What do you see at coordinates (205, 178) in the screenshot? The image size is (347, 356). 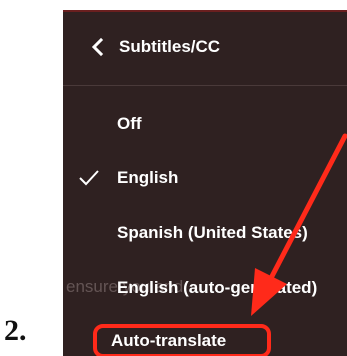 I see `menu-item-english: English` at bounding box center [205, 178].